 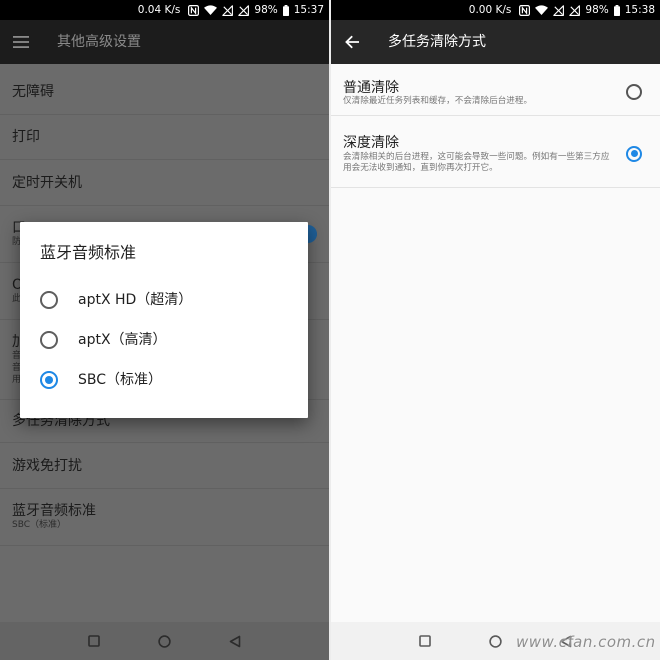 I want to click on status-bar: 0.04 K/s 98% 15:37, so click(x=164, y=10).